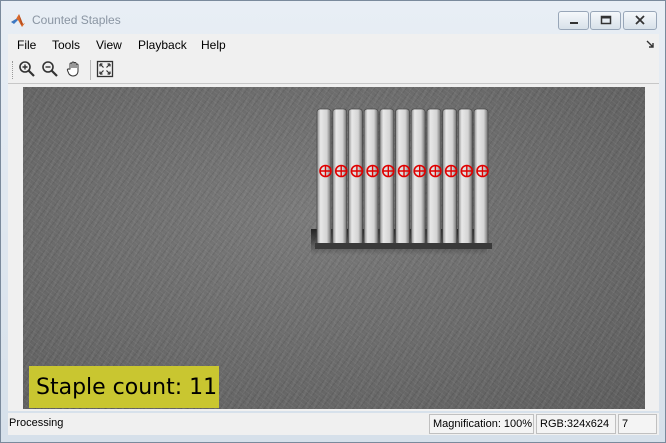  I want to click on minimize-icon, so click(574, 21).